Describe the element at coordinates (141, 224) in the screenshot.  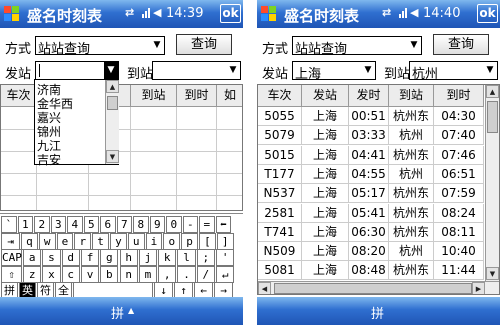
I see `keyboard-key: 8` at that location.